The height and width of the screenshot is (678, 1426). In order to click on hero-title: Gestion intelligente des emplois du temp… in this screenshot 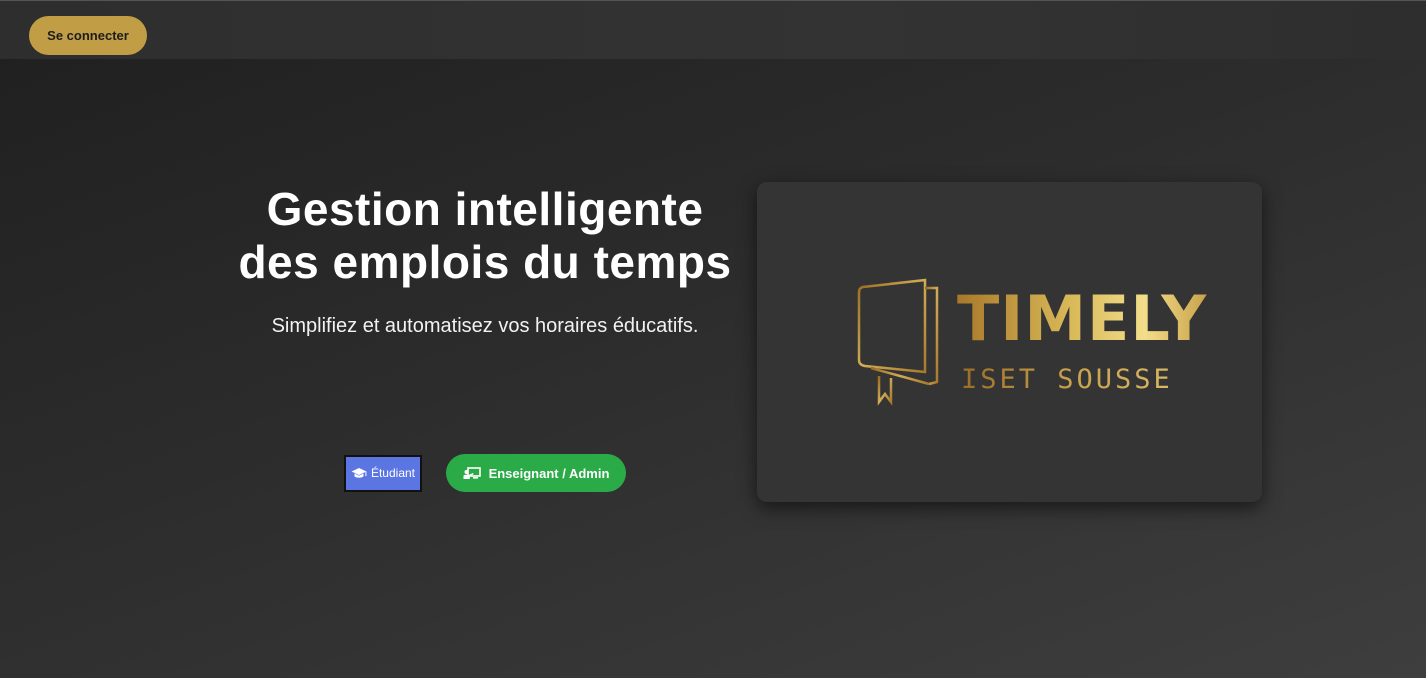, I will do `click(485, 235)`.